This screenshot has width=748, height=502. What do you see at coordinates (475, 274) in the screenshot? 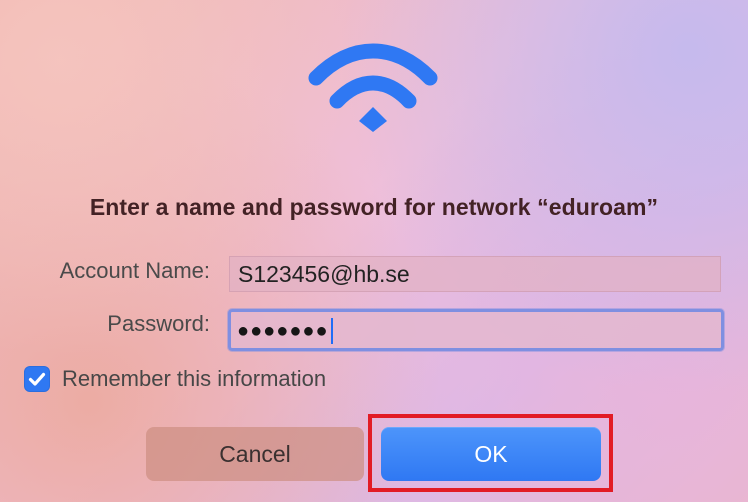
I see `account-name-input: S123456@hb.se` at bounding box center [475, 274].